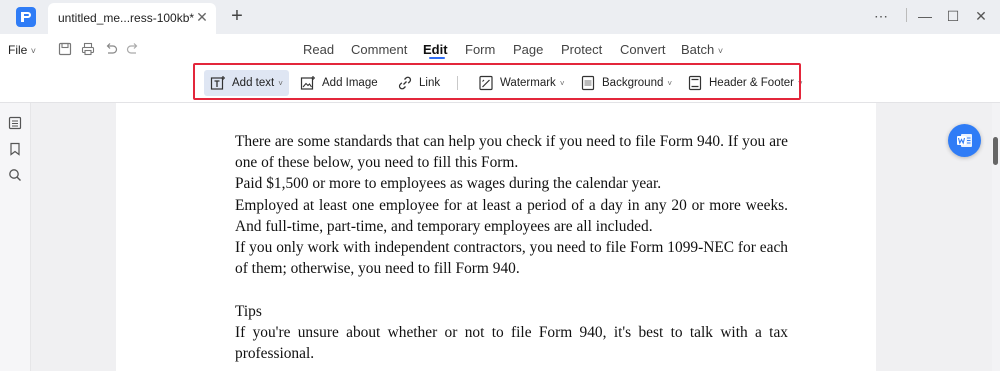 Image resolution: width=1000 pixels, height=371 pixels. I want to click on minimize-button: —, so click(925, 16).